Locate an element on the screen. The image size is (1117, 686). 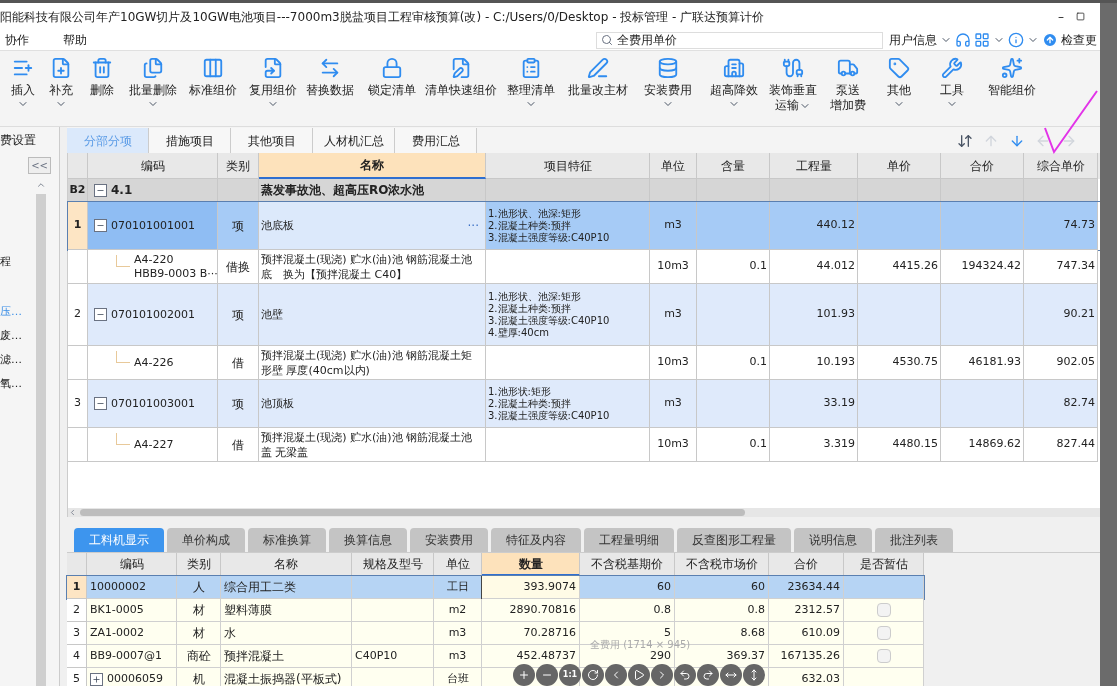
cell-text: 材 is located at coordinates (198, 633).